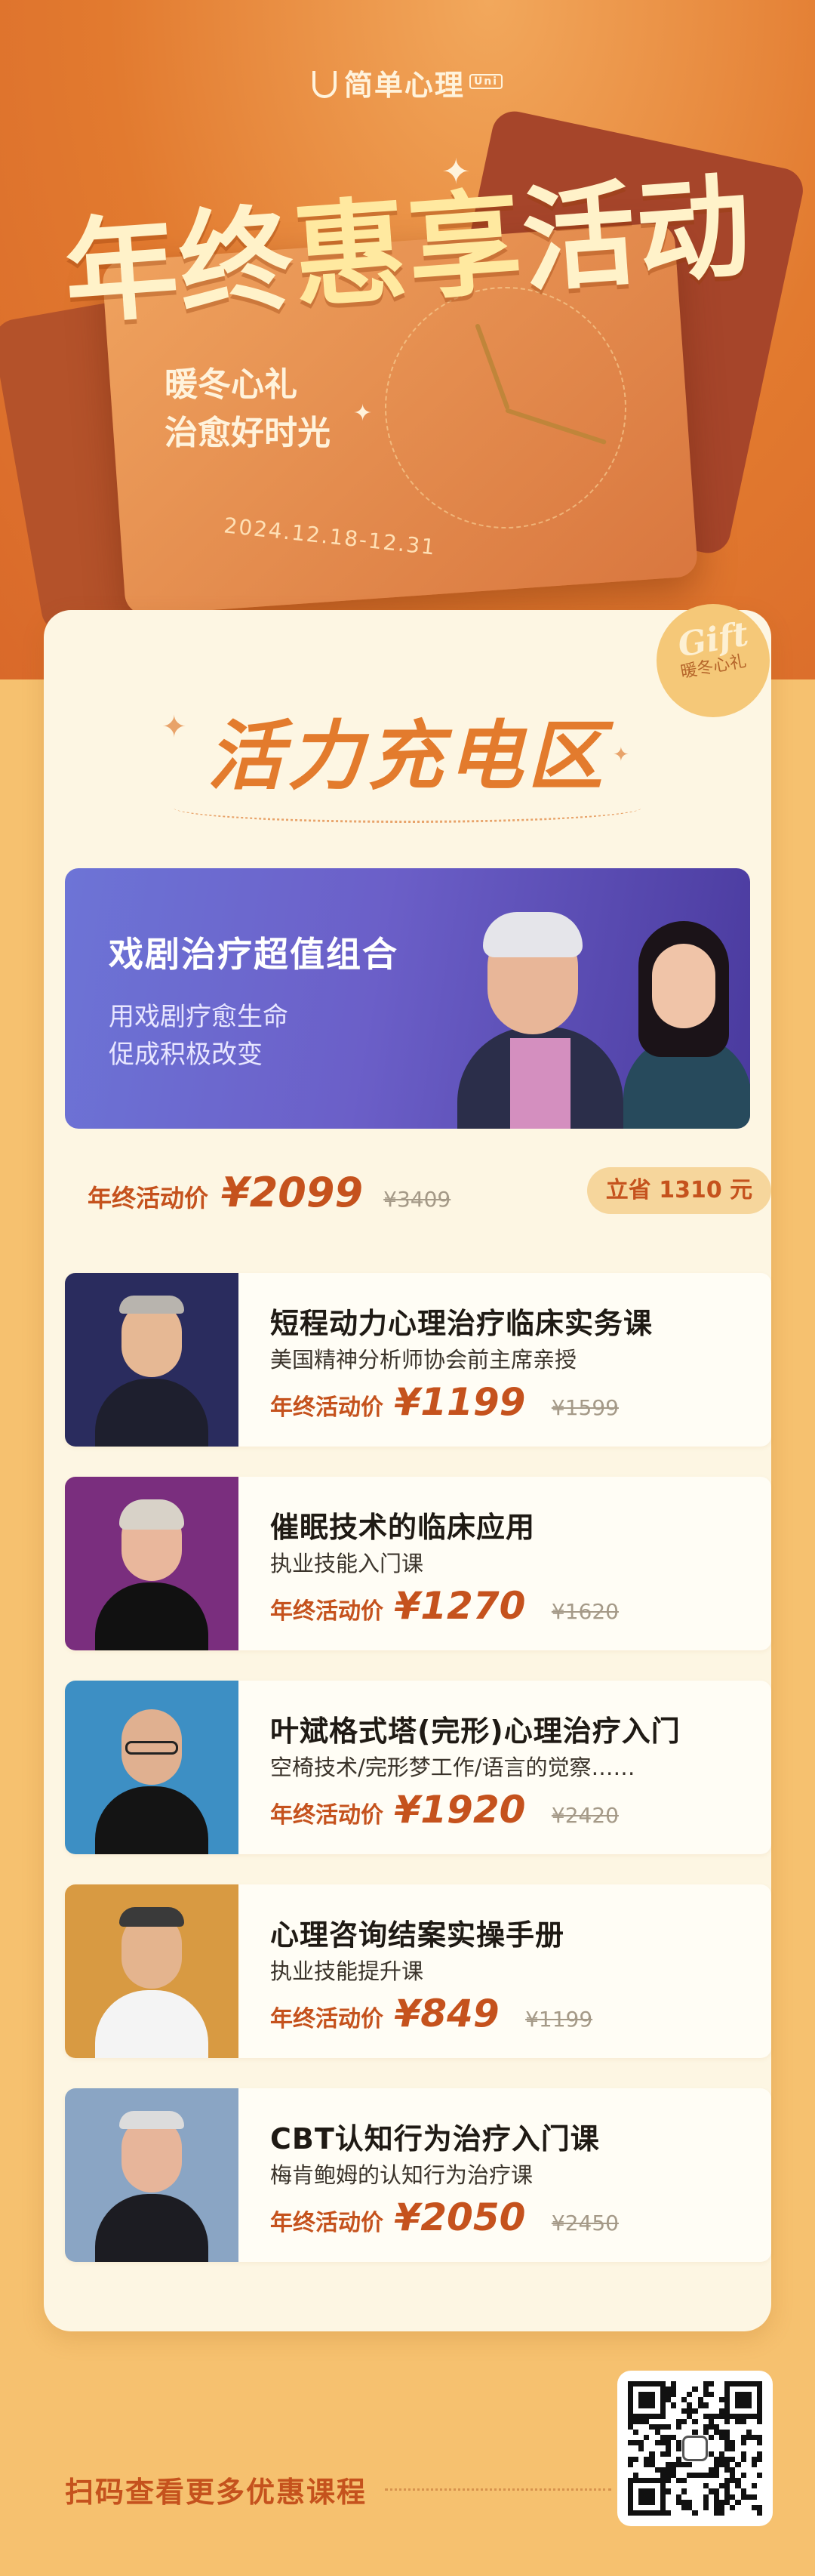  Describe the element at coordinates (407, 998) in the screenshot. I see `feature-banner: 戏剧治疗超值组合 用戏剧疗愈生命 促成积极改变` at that location.